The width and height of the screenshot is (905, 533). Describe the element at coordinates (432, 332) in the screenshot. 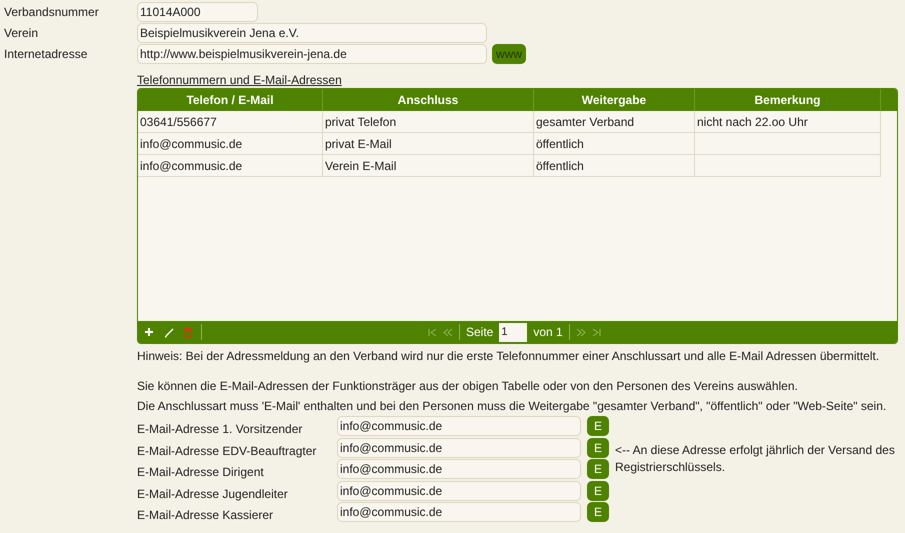

I see `first-page-icon` at that location.